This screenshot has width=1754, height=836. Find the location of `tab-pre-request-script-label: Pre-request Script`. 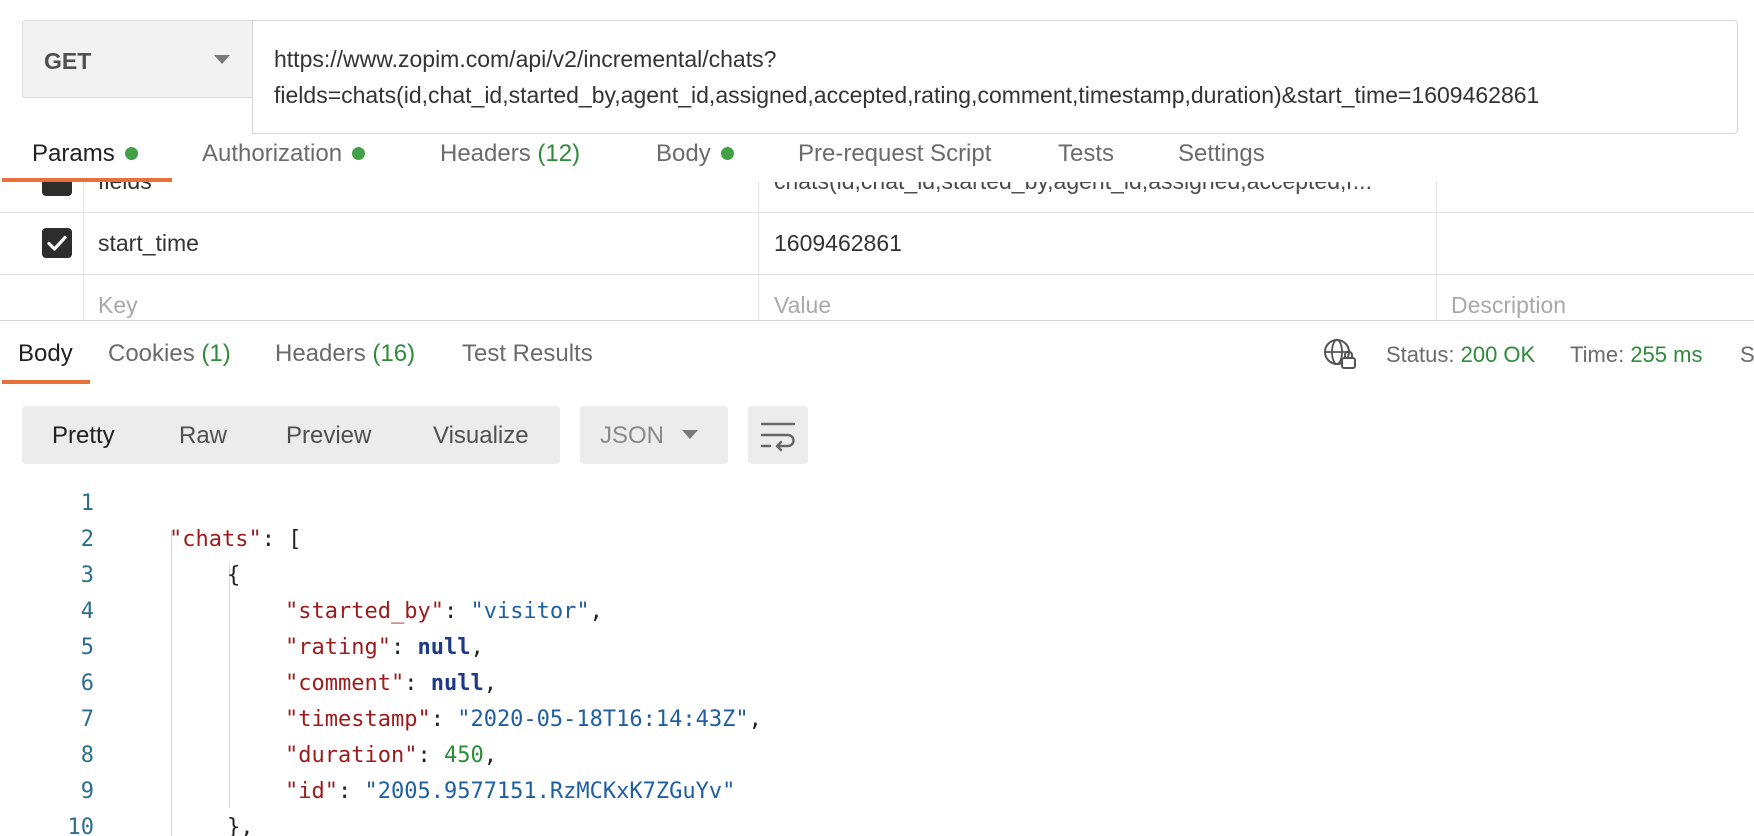

tab-pre-request-script-label: Pre-request Script is located at coordinates (895, 153).